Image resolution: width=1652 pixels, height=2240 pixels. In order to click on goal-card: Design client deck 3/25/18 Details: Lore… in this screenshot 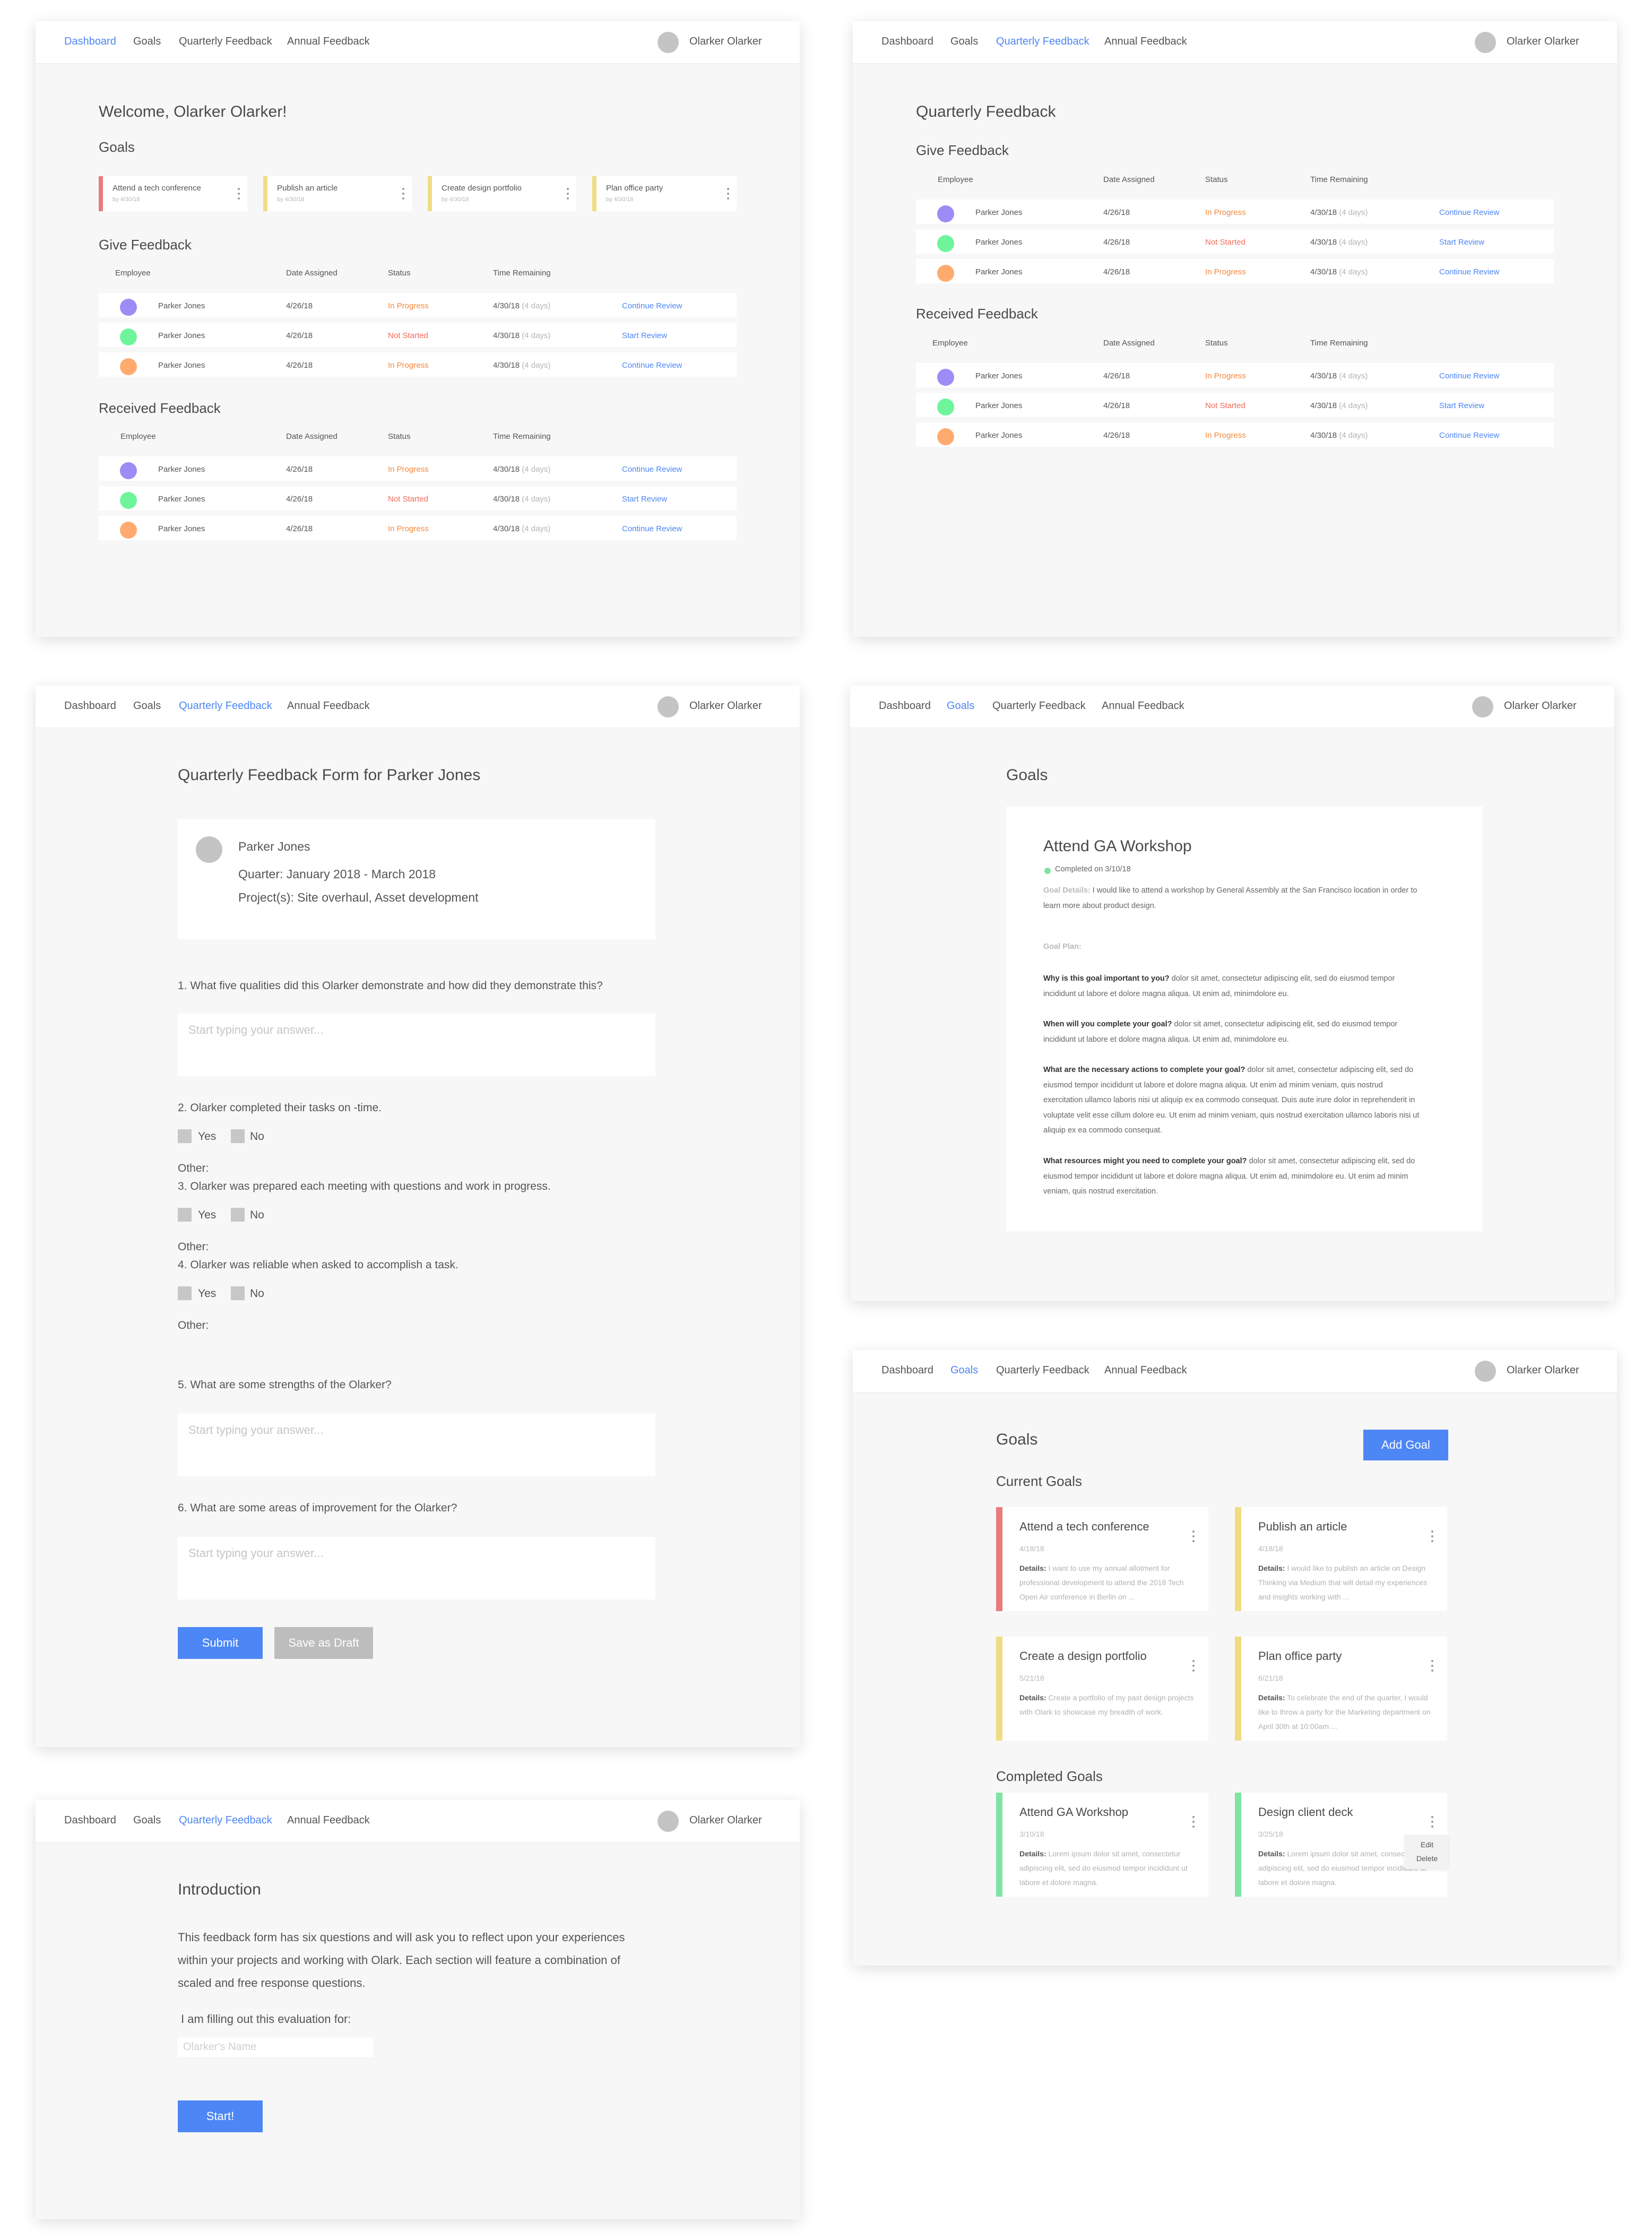, I will do `click(1341, 1845)`.